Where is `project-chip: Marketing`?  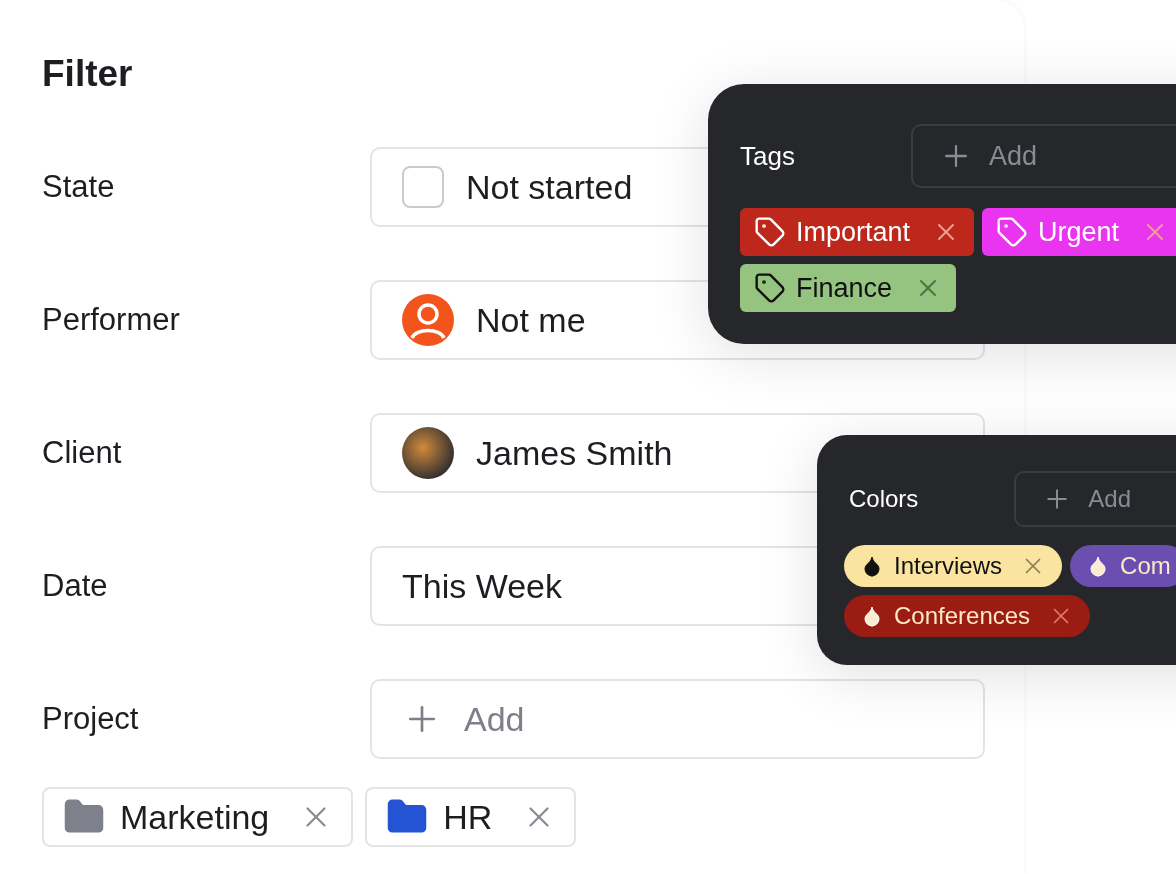 project-chip: Marketing is located at coordinates (198, 817).